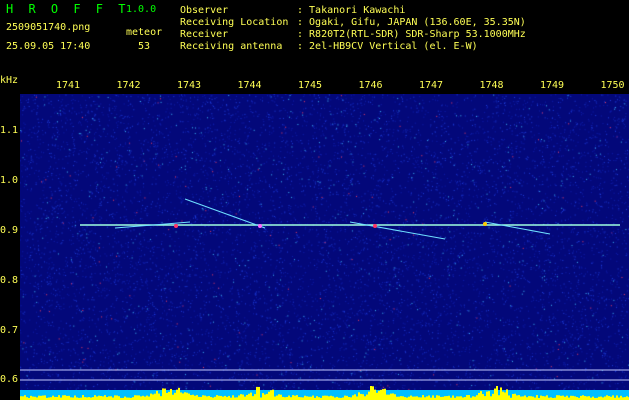 This screenshot has width=629, height=400. What do you see at coordinates (9, 180) in the screenshot?
I see `y-tick-label: 1.0` at bounding box center [9, 180].